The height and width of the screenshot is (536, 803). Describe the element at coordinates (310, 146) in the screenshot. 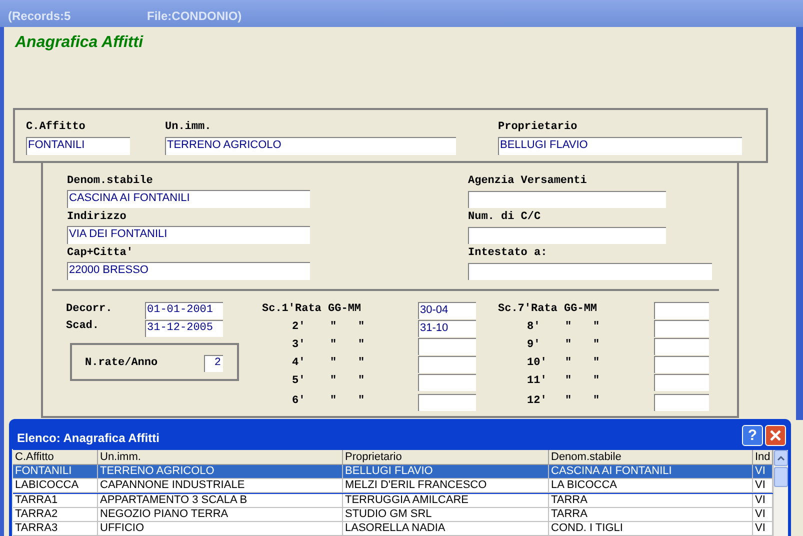

I see `input-field: TERRENO AGRICOLO` at that location.